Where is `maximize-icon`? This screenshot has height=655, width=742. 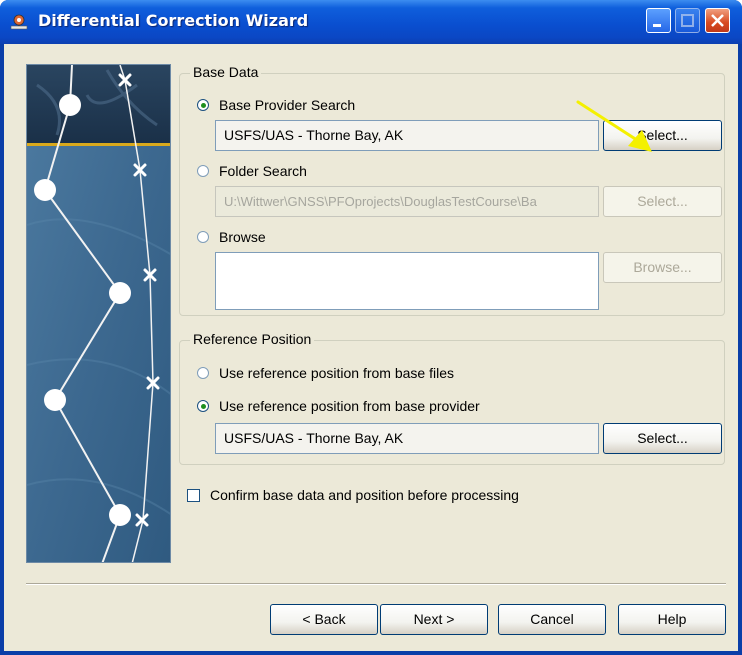
maximize-icon is located at coordinates (687, 20).